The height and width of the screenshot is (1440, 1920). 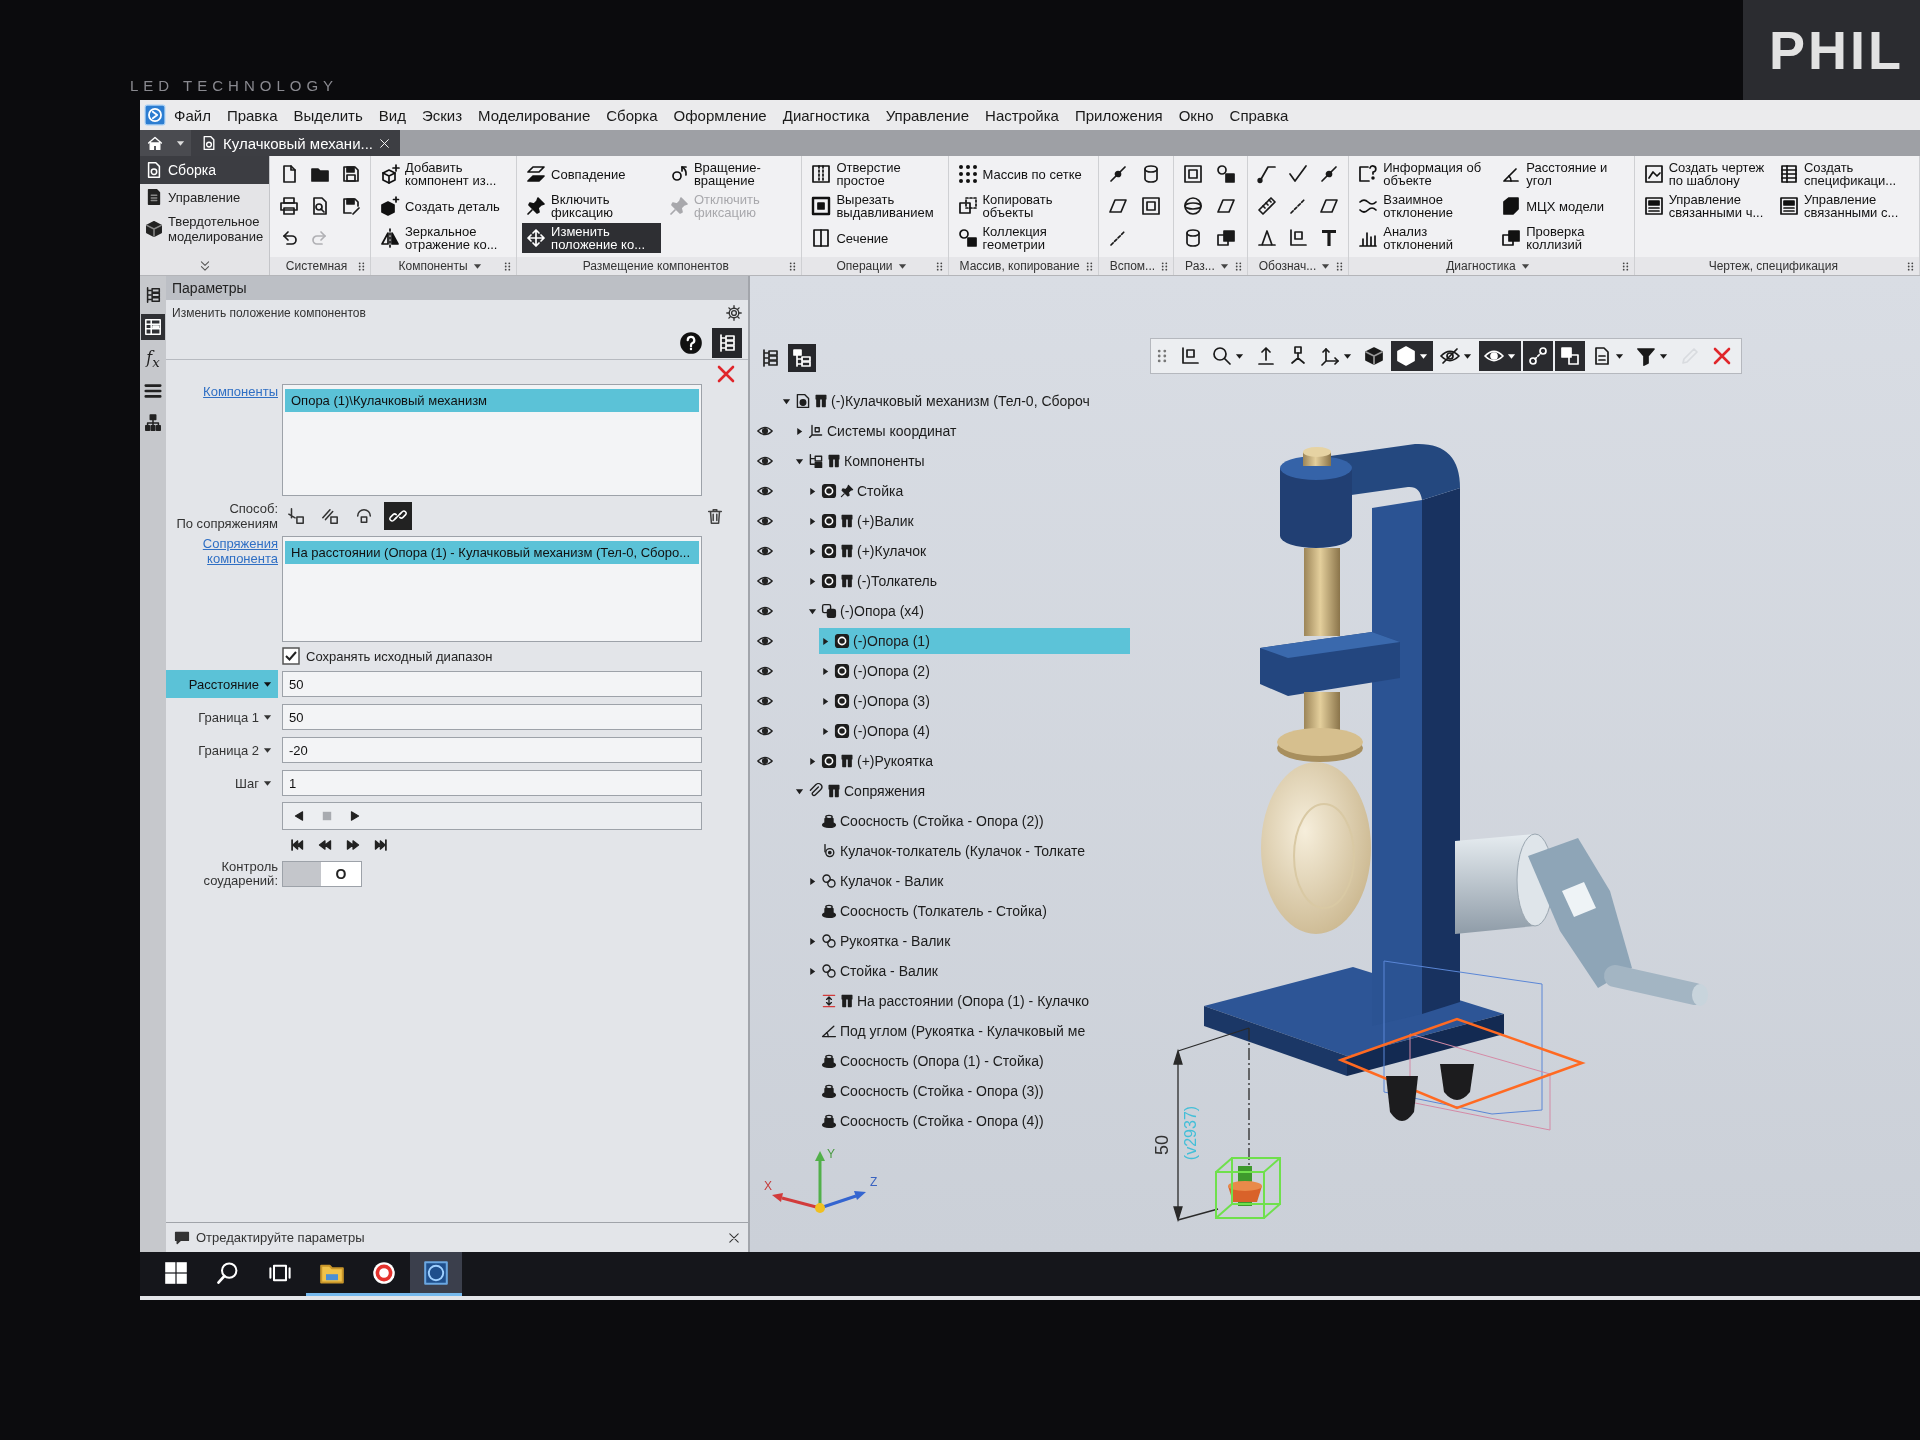 What do you see at coordinates (1023, 238) in the screenshot?
I see `ribbon-button: Коллекция геометрии` at bounding box center [1023, 238].